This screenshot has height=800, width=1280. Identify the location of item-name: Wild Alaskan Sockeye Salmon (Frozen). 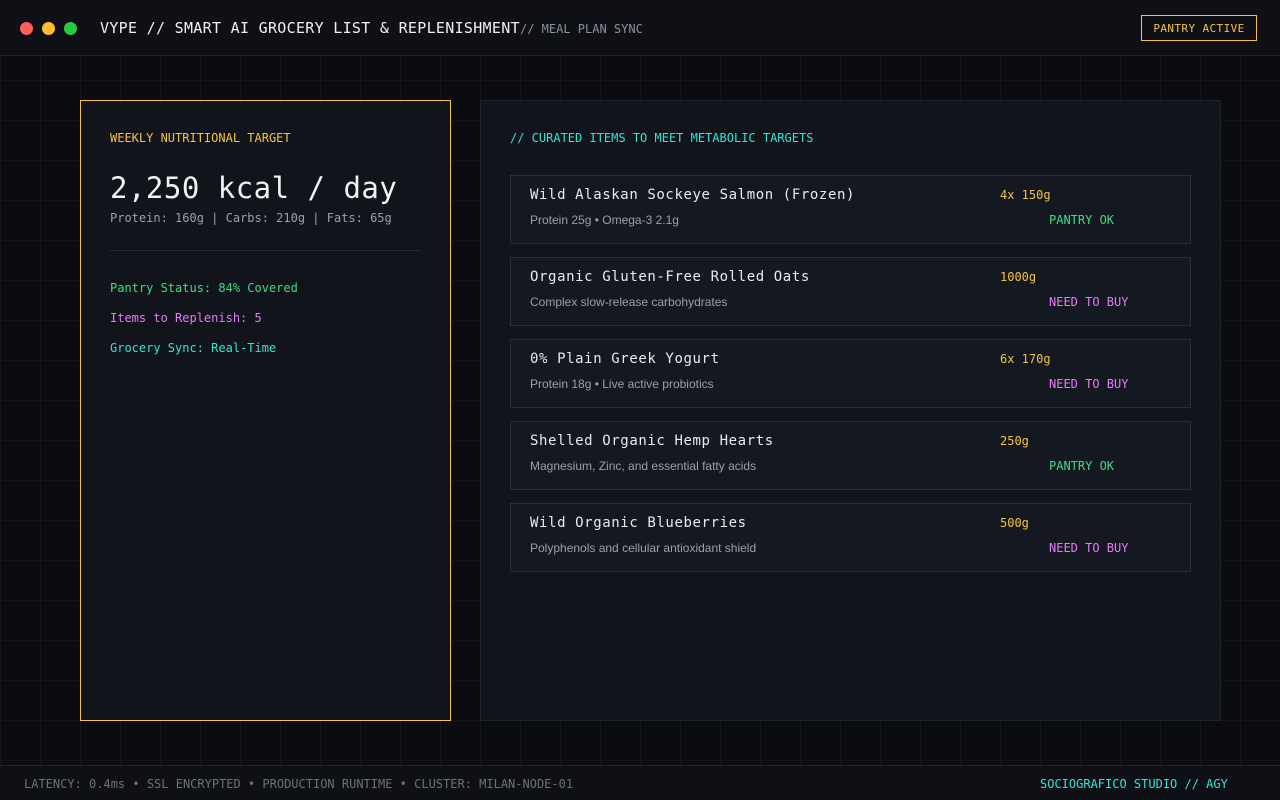
(693, 195).